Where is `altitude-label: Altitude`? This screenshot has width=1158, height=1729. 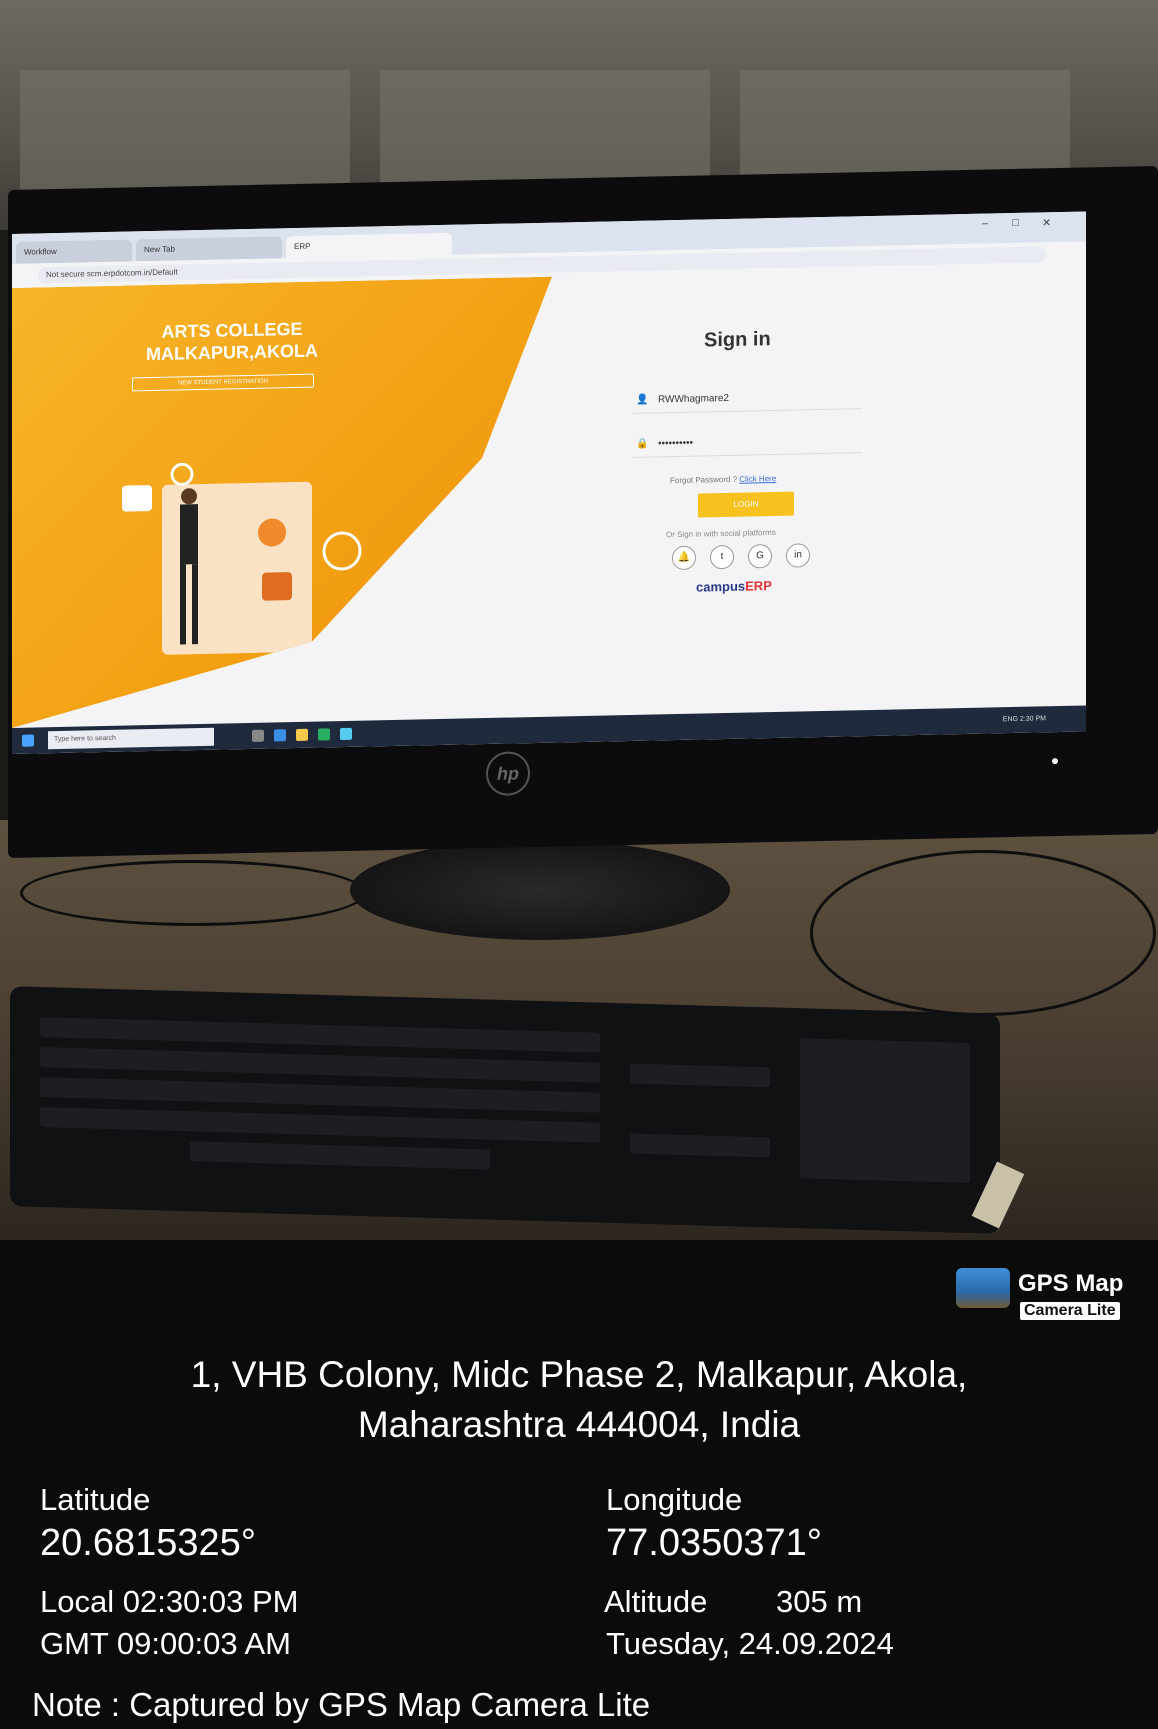
altitude-label: Altitude is located at coordinates (656, 1601).